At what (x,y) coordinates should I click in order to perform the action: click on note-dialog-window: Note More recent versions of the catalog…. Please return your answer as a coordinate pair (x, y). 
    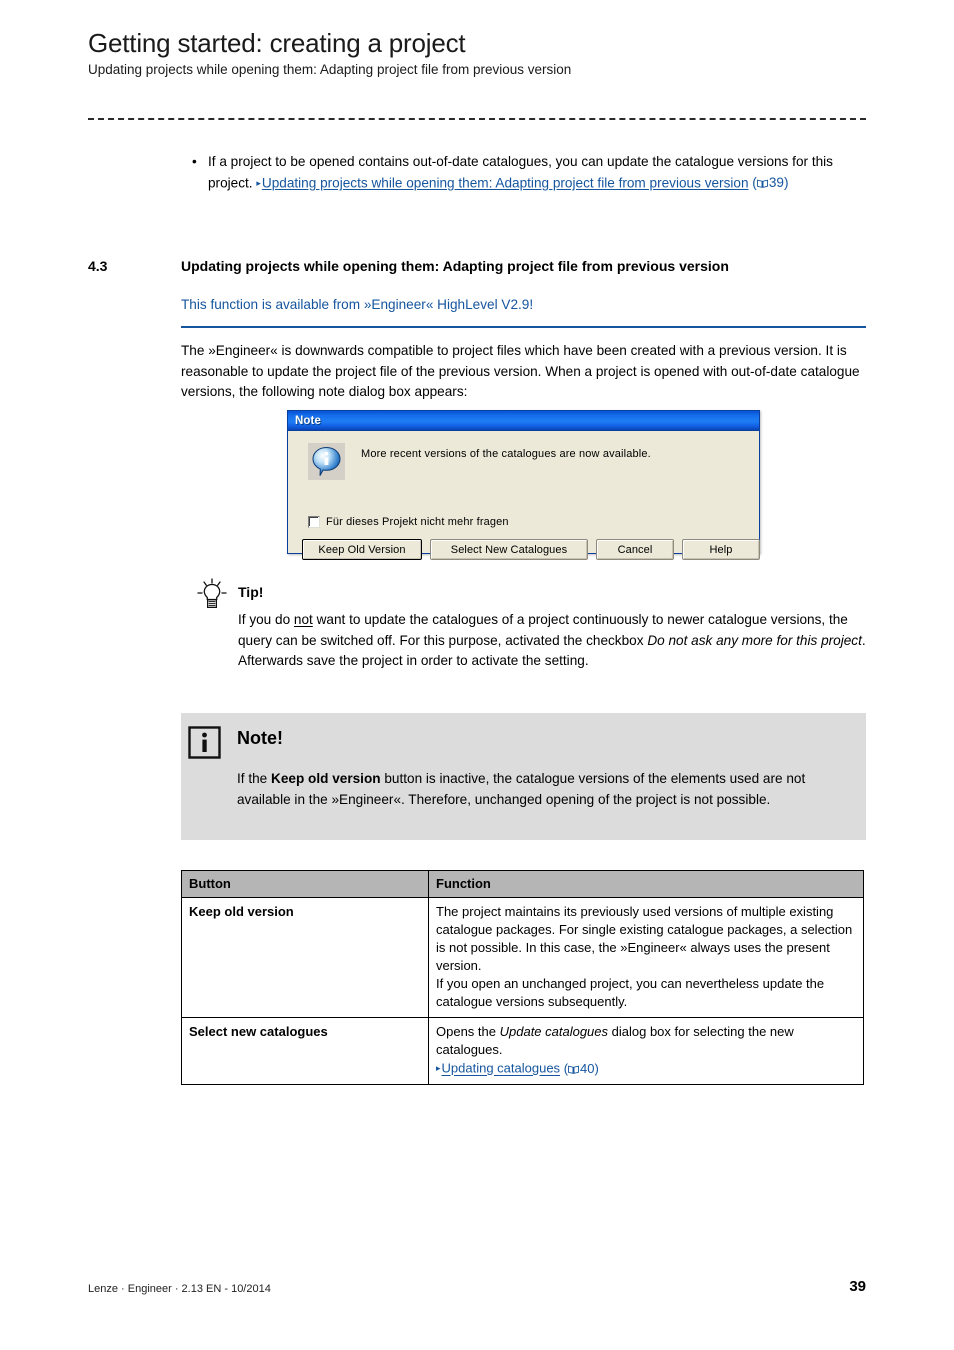
    Looking at the image, I should click on (523, 485).